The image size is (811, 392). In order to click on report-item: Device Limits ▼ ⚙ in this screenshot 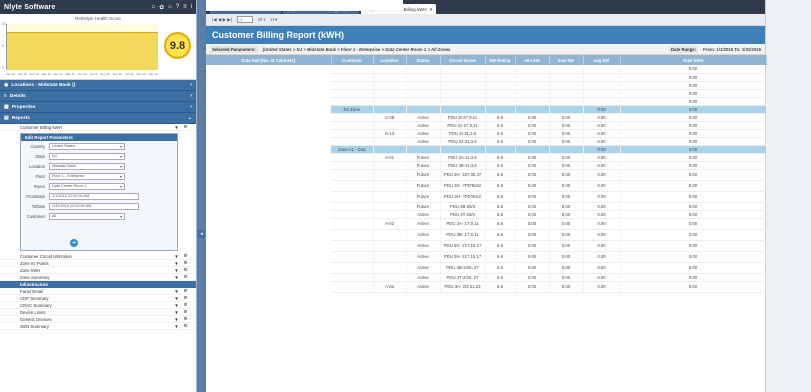, I will do `click(98, 312)`.